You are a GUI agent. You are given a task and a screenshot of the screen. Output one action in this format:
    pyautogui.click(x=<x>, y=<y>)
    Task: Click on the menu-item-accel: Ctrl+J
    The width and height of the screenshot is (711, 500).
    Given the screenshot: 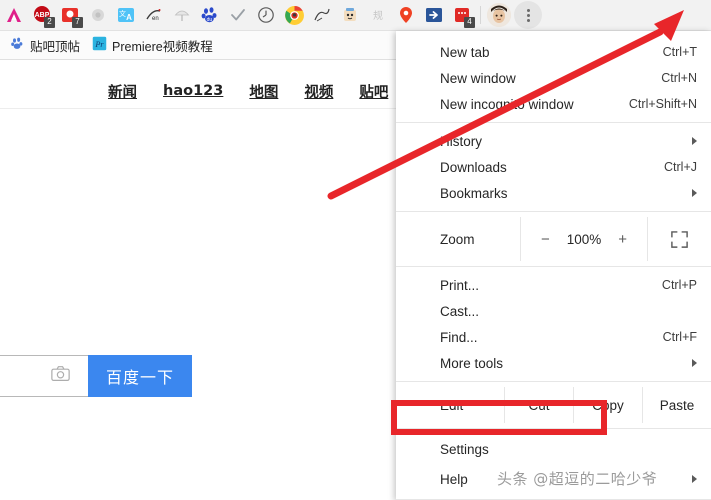 What is the action you would take?
    pyautogui.click(x=680, y=167)
    